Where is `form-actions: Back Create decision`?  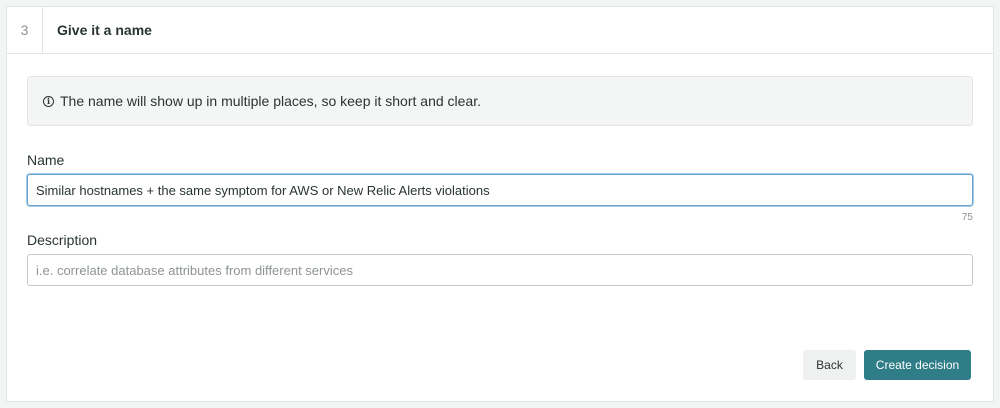
form-actions: Back Create decision is located at coordinates (887, 365).